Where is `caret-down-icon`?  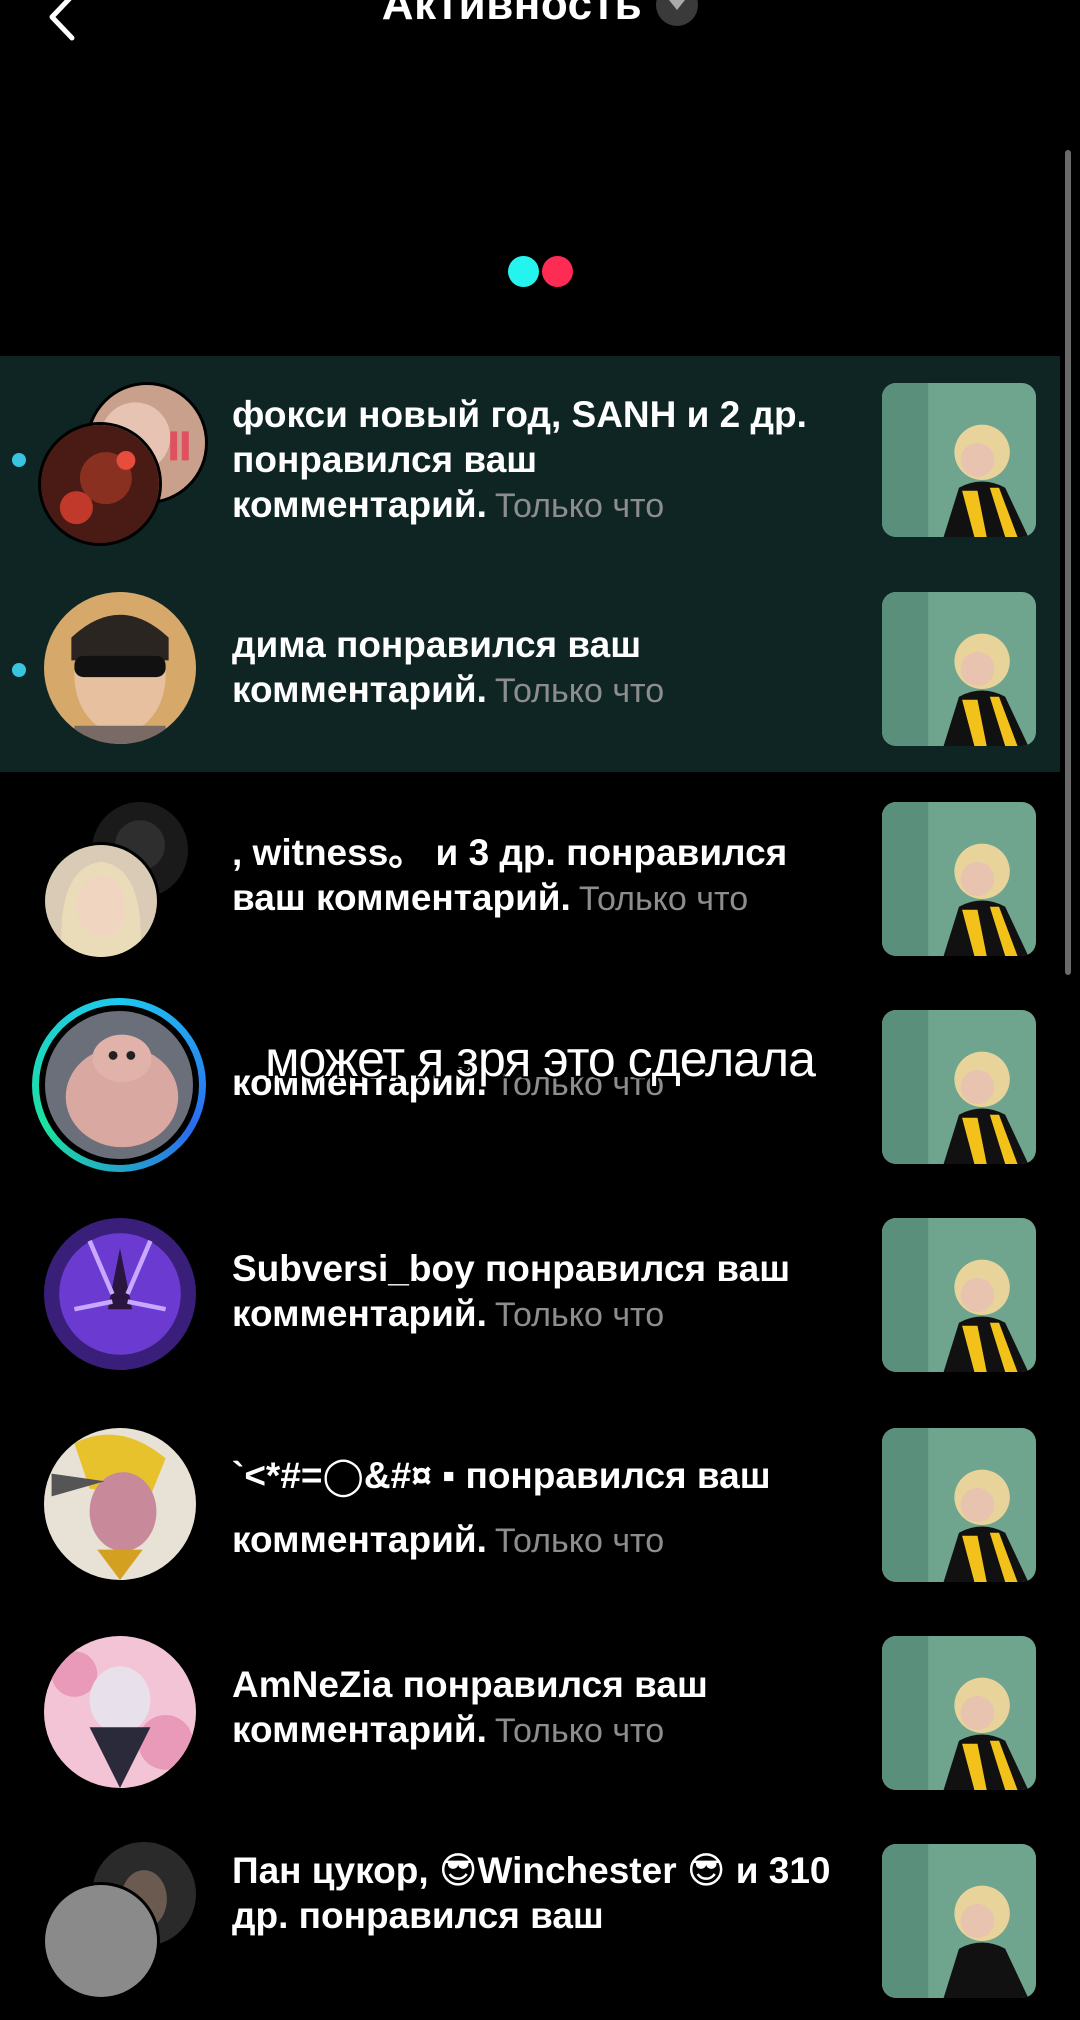
caret-down-icon is located at coordinates (677, 13).